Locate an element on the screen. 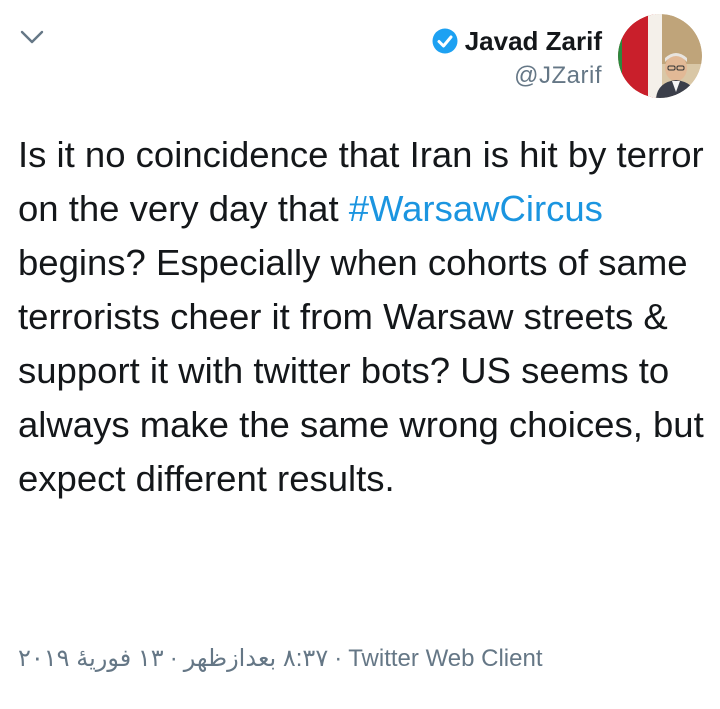  tweet-time: ۸:۳۷ بعدازظهر is located at coordinates (256, 658).